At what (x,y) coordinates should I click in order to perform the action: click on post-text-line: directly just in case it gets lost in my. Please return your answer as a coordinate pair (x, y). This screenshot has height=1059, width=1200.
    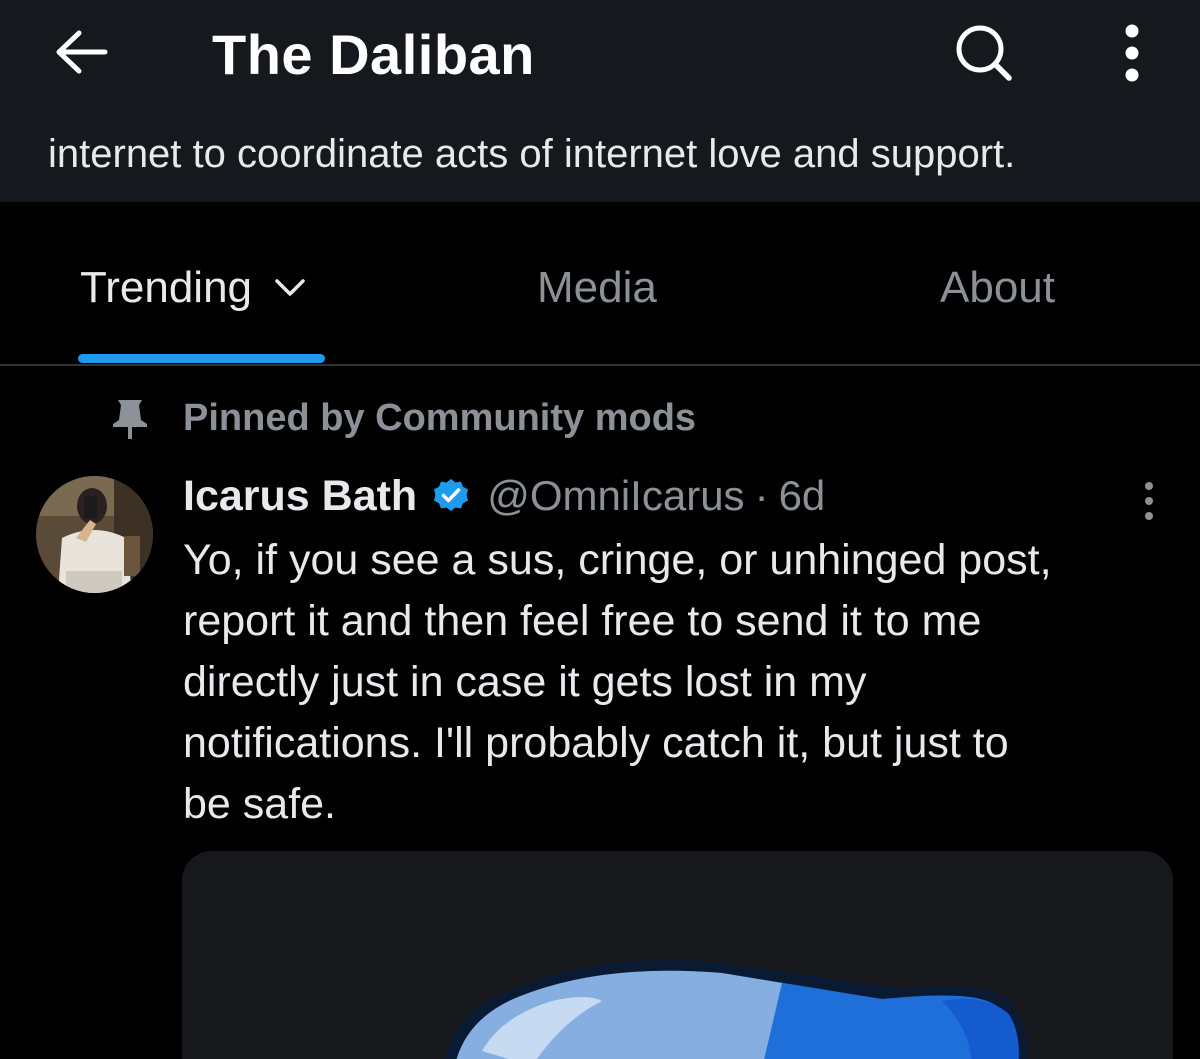
    Looking at the image, I should click on (525, 682).